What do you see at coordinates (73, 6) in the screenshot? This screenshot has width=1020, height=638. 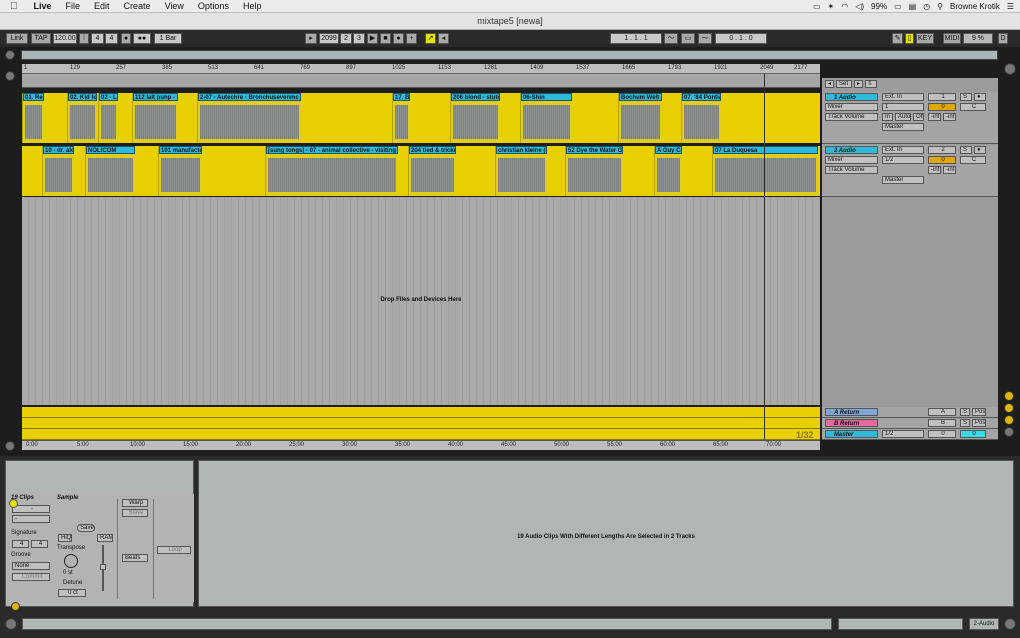 I see `menu-file: File` at bounding box center [73, 6].